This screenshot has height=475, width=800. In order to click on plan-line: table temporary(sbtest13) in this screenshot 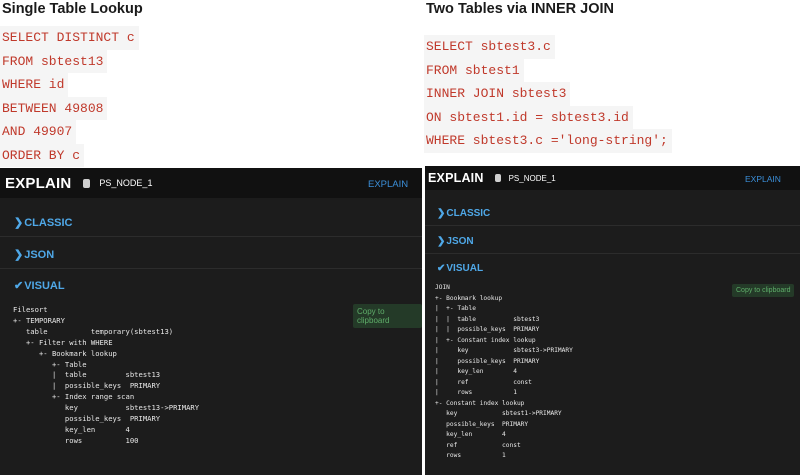, I will do `click(93, 331)`.